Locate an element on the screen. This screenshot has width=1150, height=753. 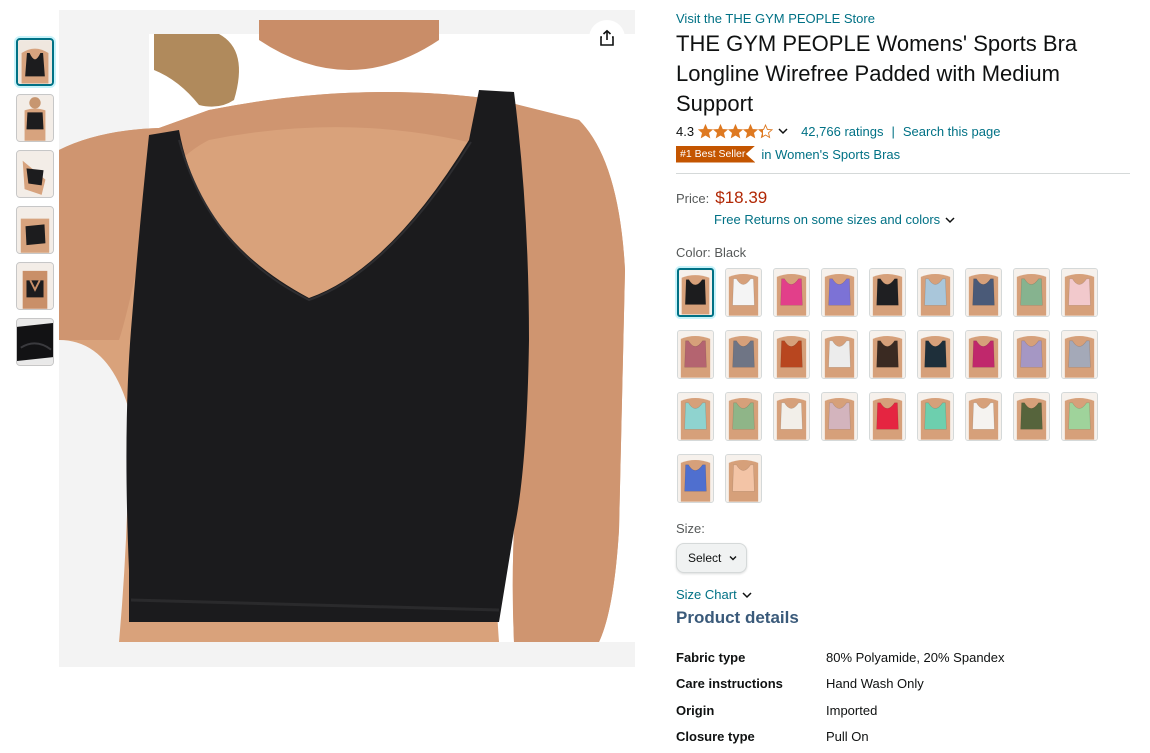
free-returns-link: Free Returns on some sizes and colors is located at coordinates (922, 219).